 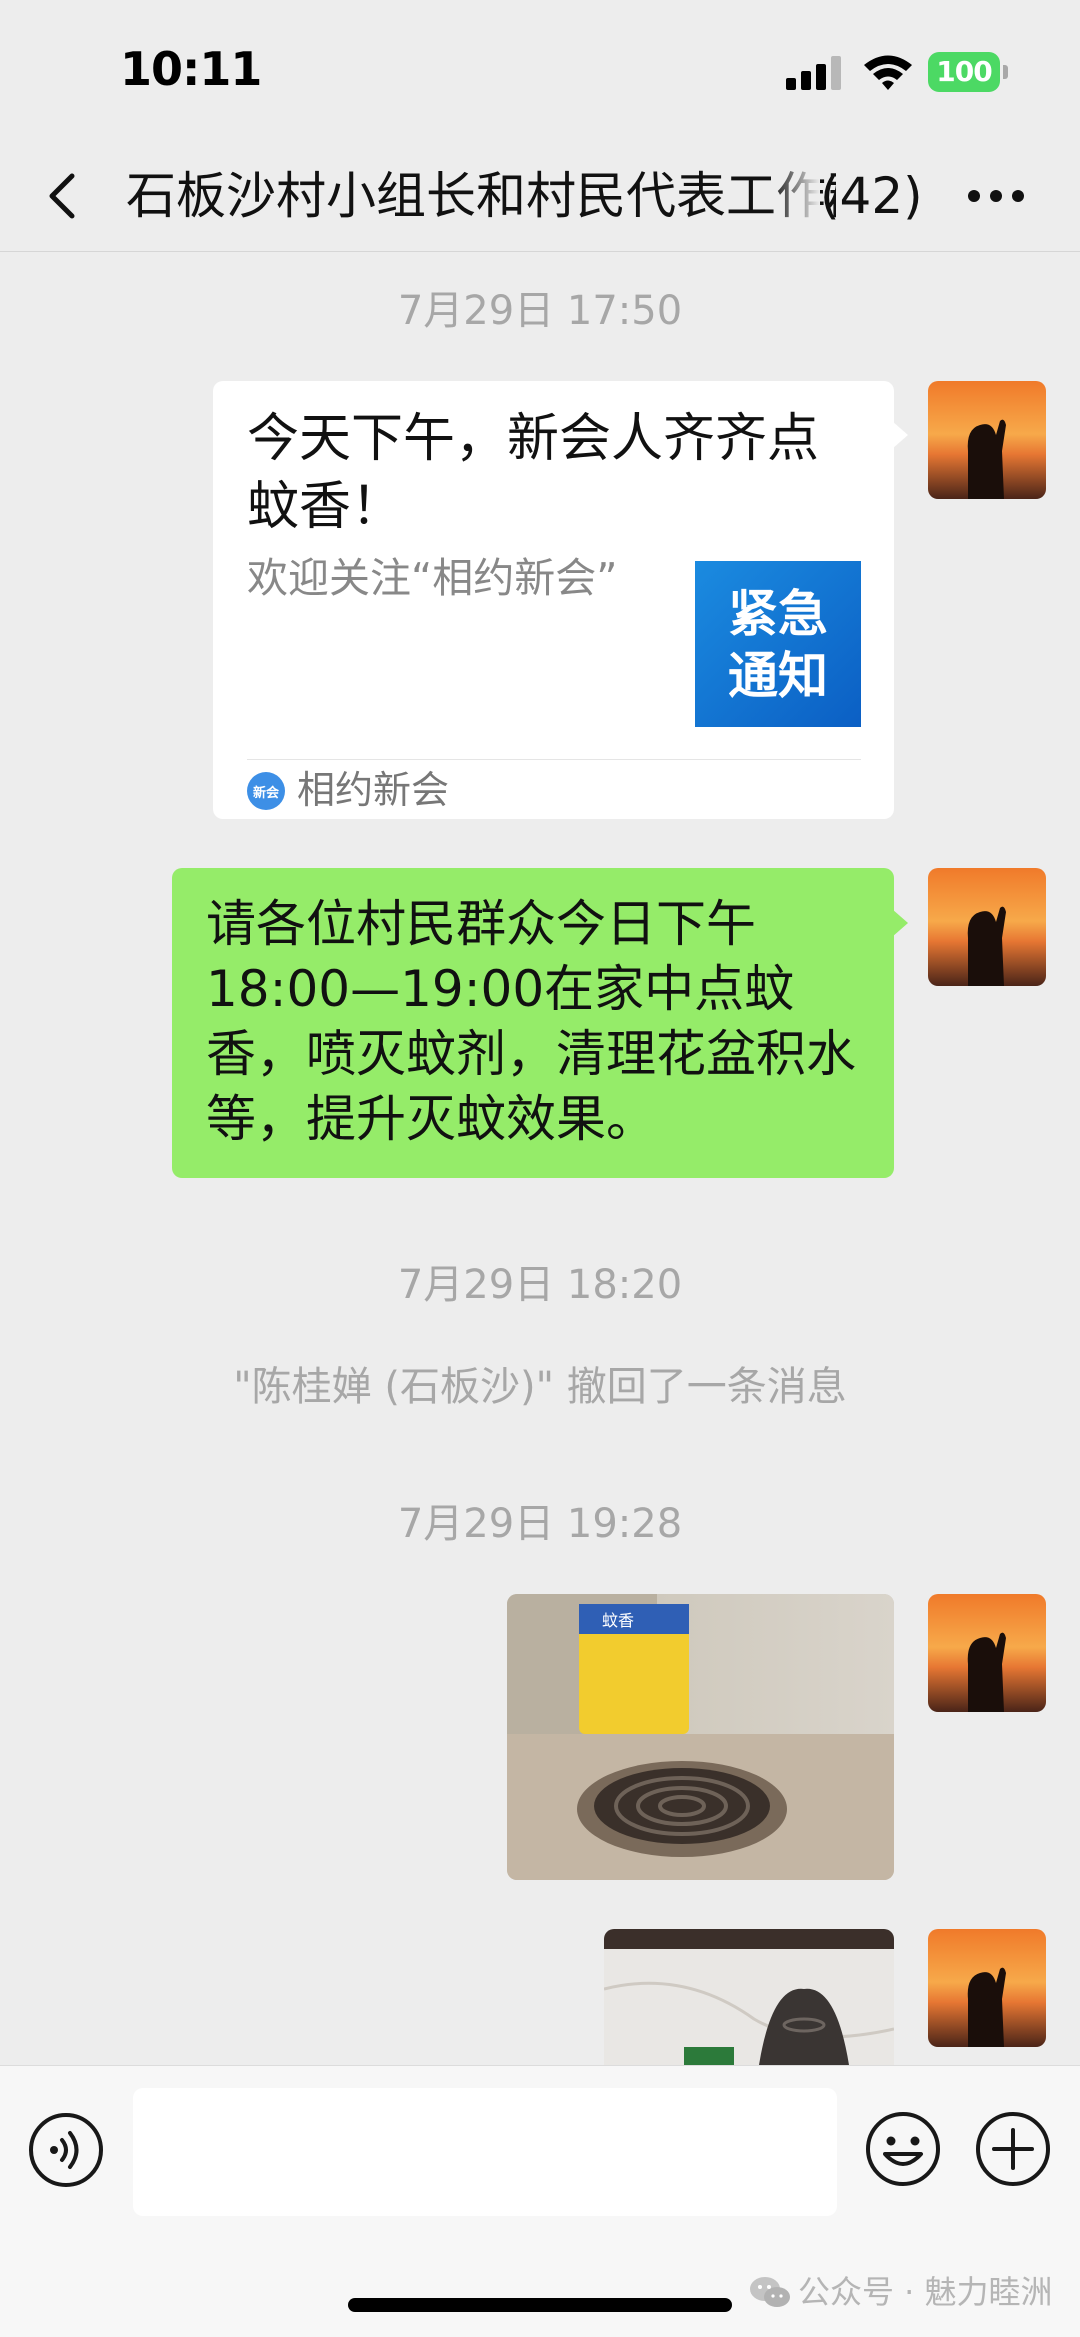 What do you see at coordinates (813, 73) in the screenshot?
I see `cellular-signal-icon` at bounding box center [813, 73].